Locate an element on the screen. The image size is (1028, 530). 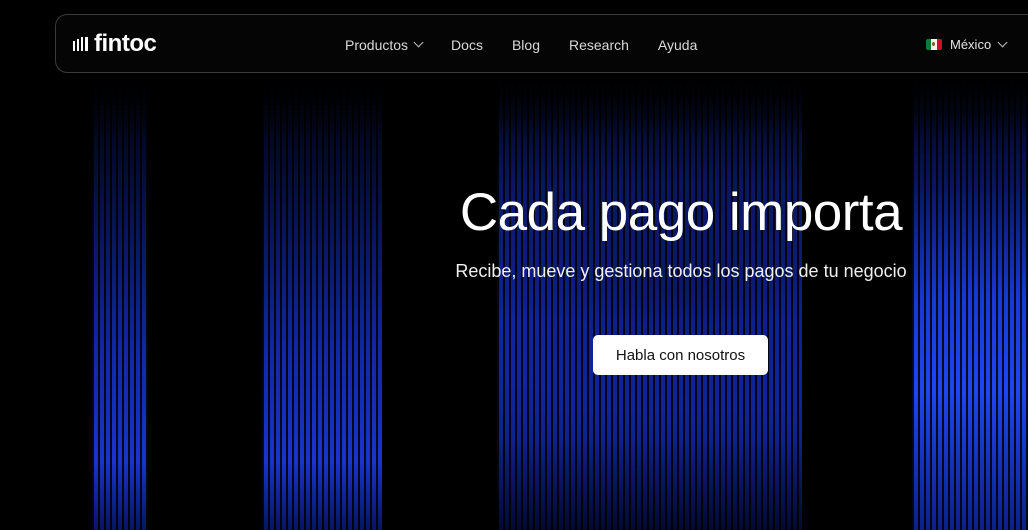
nav-item-label: Research is located at coordinates (598, 44).